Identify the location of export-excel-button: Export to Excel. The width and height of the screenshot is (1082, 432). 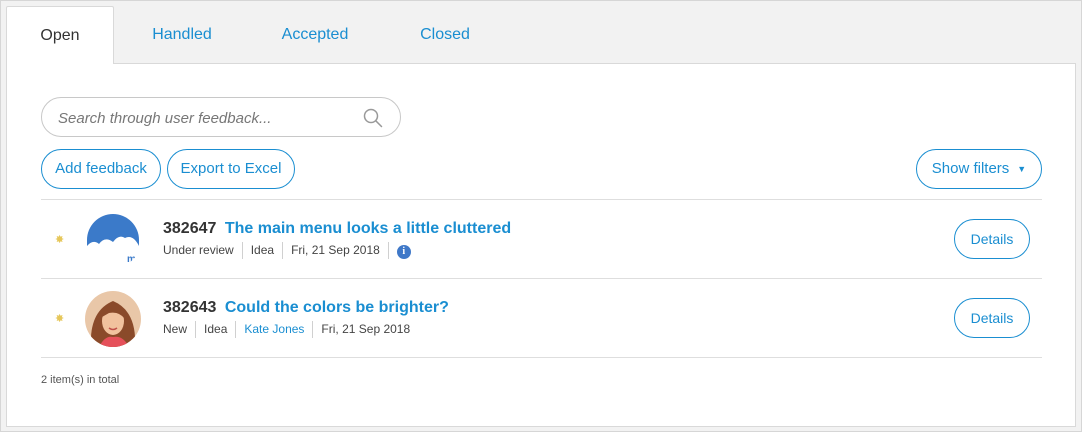
(231, 169).